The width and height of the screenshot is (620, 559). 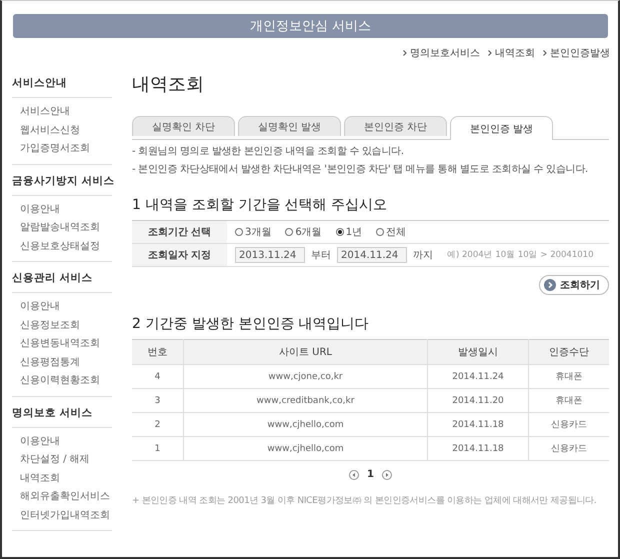 What do you see at coordinates (62, 417) in the screenshot?
I see `sidebar-heading: 명의보호 서비스` at bounding box center [62, 417].